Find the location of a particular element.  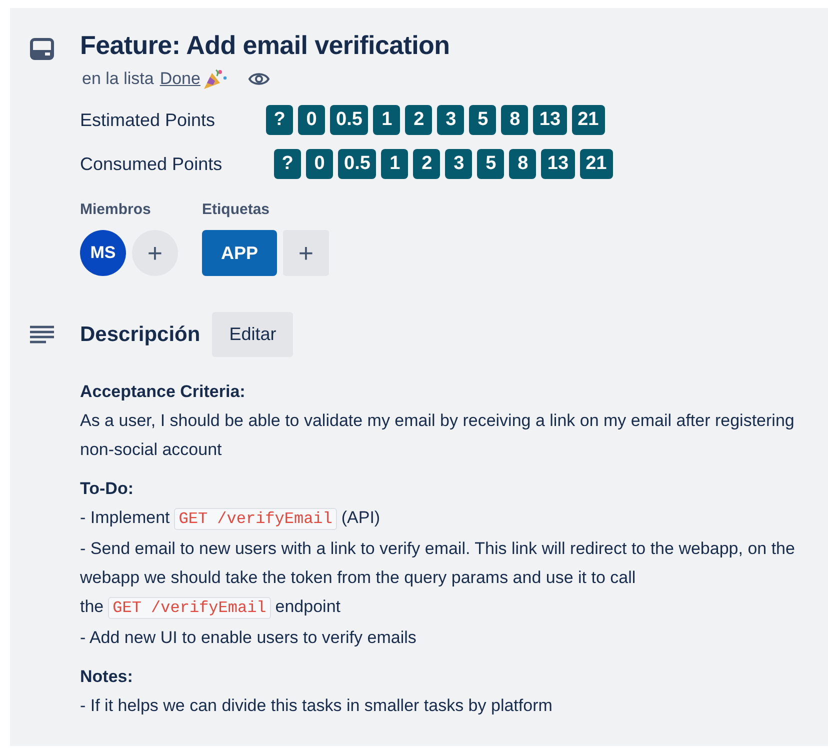

card-icon is located at coordinates (42, 49).